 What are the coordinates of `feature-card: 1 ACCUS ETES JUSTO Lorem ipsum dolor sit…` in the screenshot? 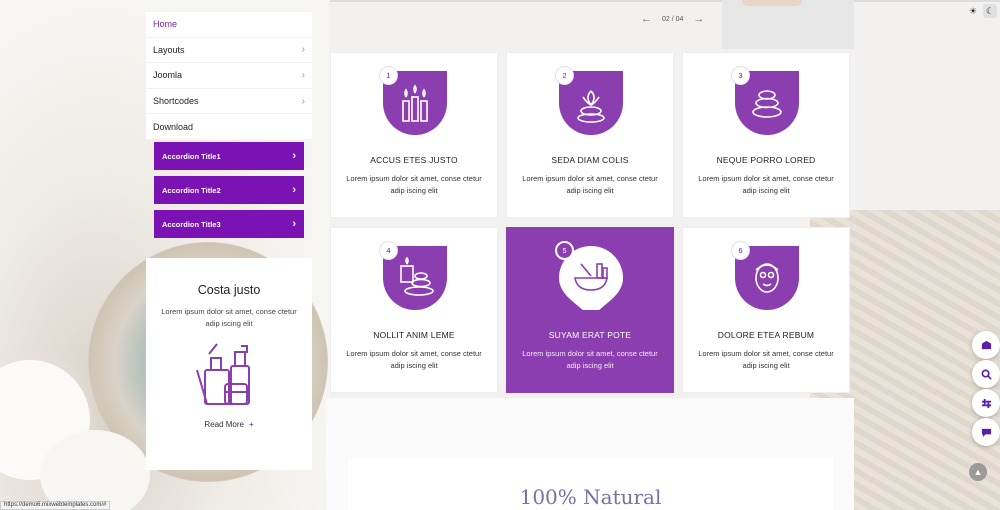 It's located at (414, 135).